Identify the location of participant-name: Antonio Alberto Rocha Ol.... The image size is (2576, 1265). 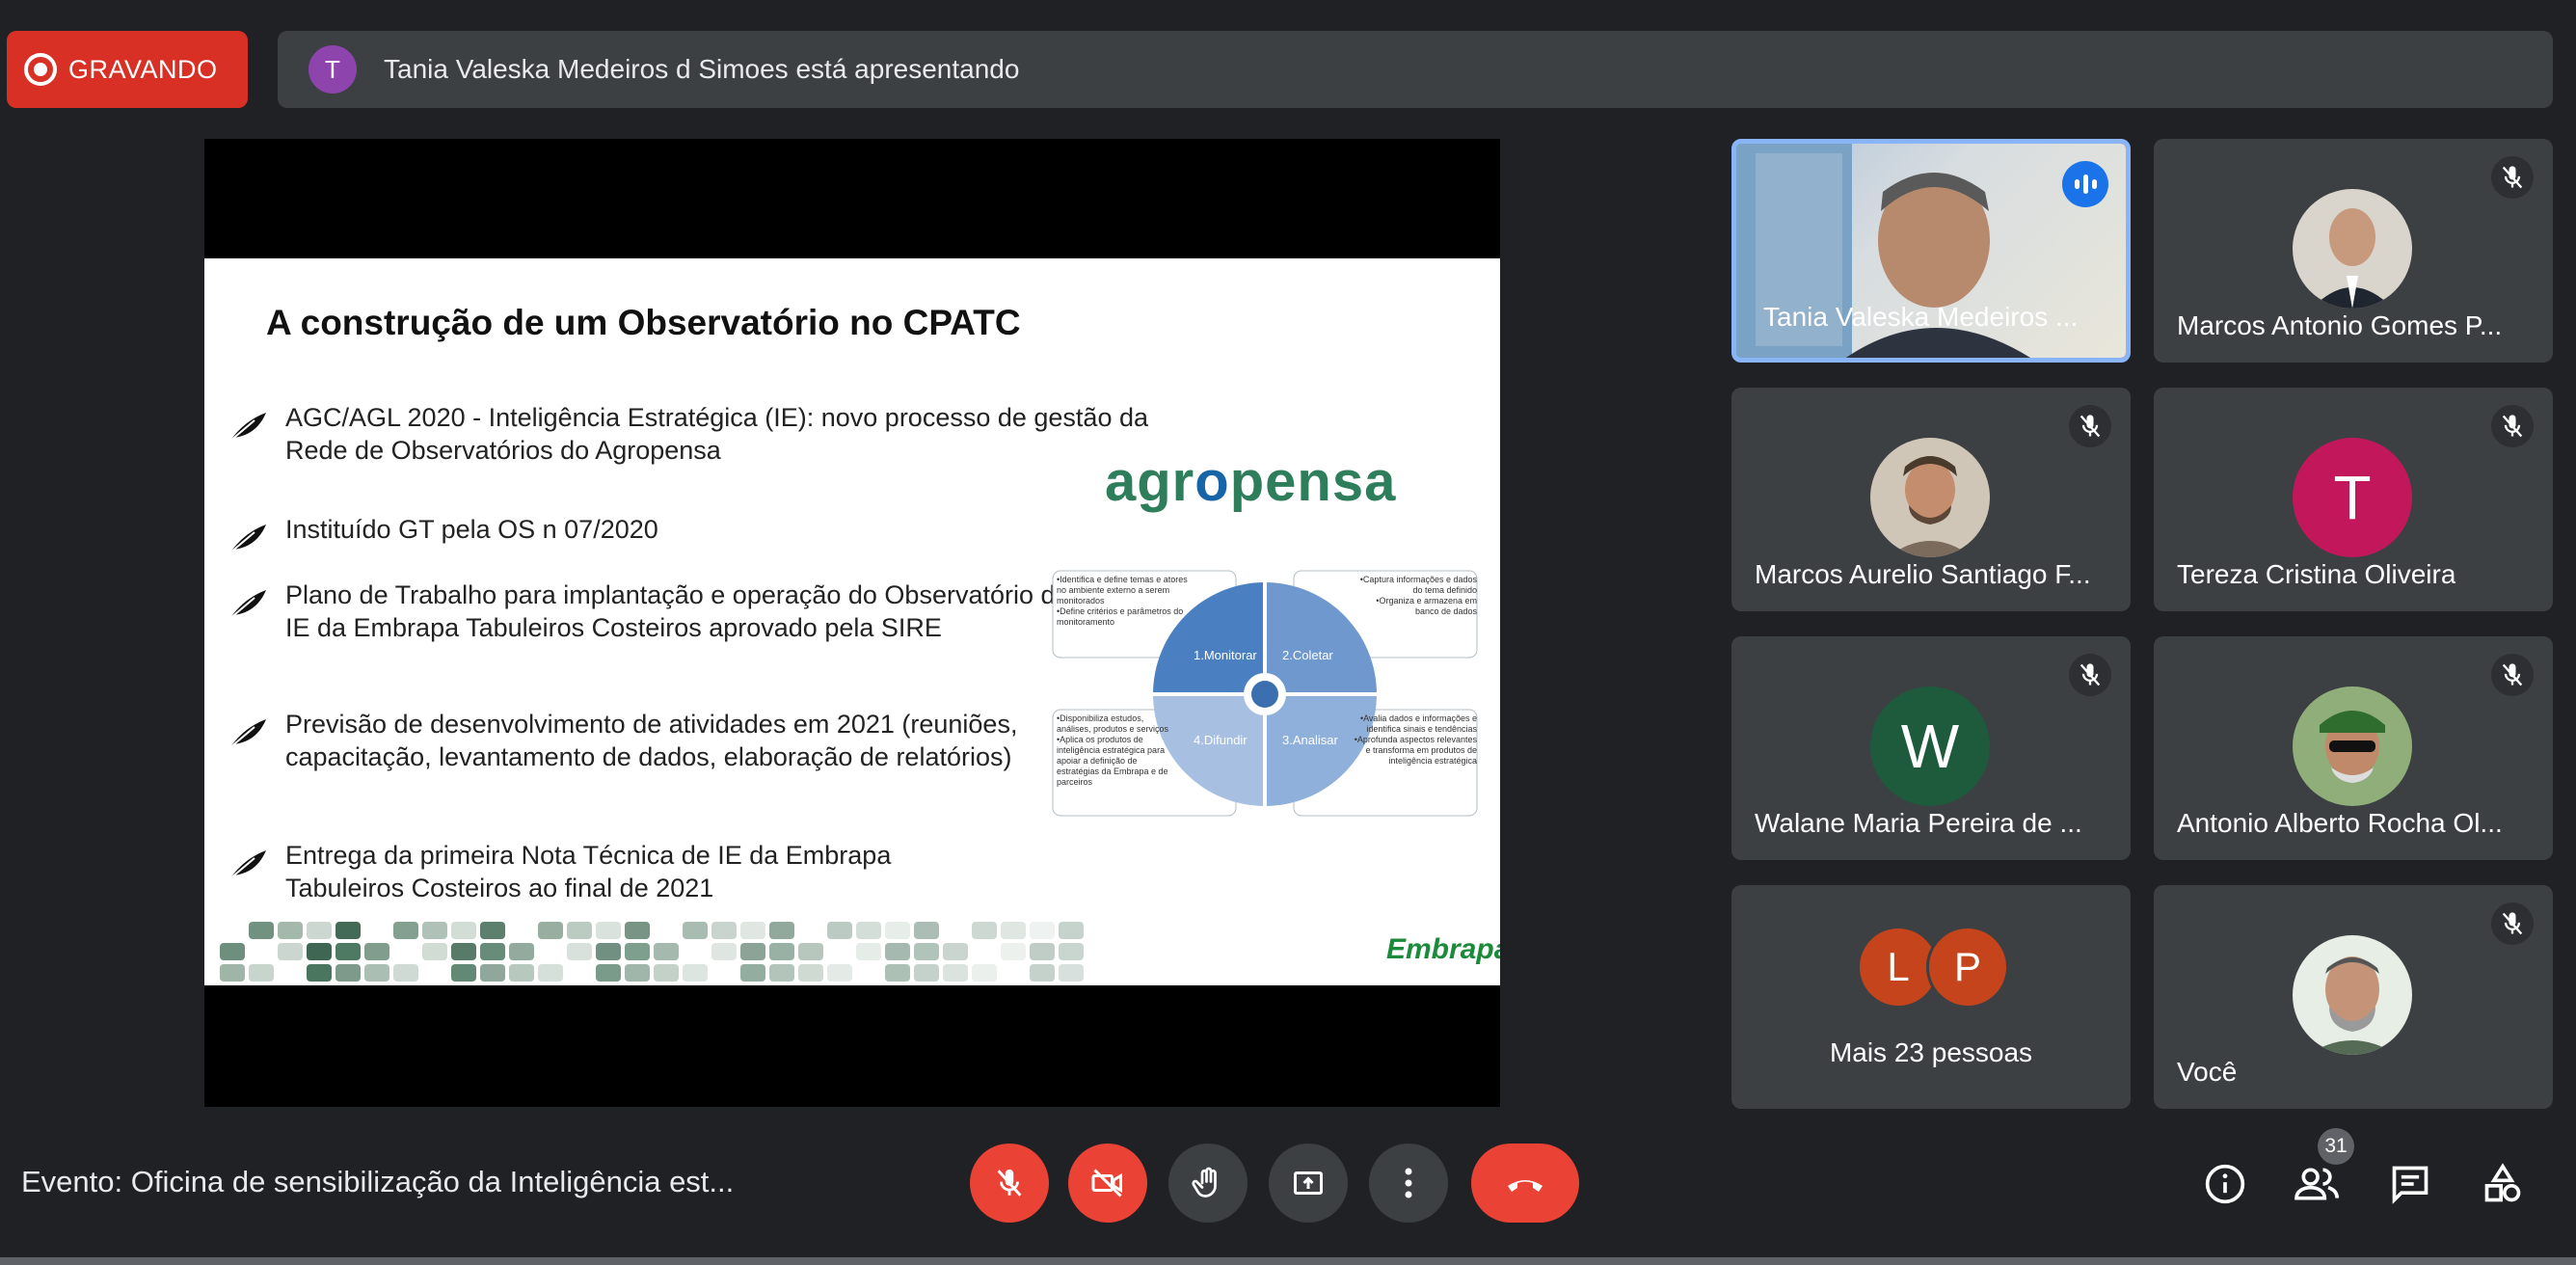
(2340, 823).